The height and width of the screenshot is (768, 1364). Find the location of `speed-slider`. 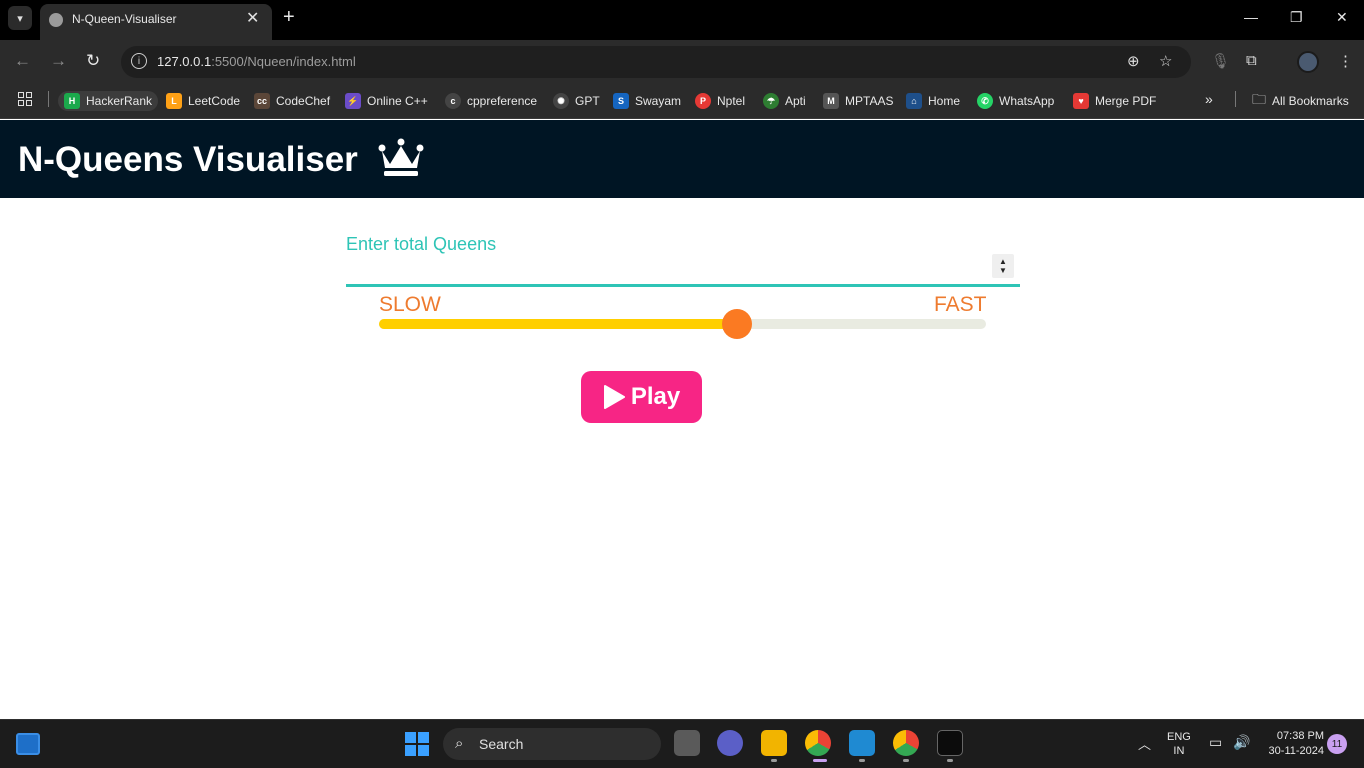

speed-slider is located at coordinates (682, 324).